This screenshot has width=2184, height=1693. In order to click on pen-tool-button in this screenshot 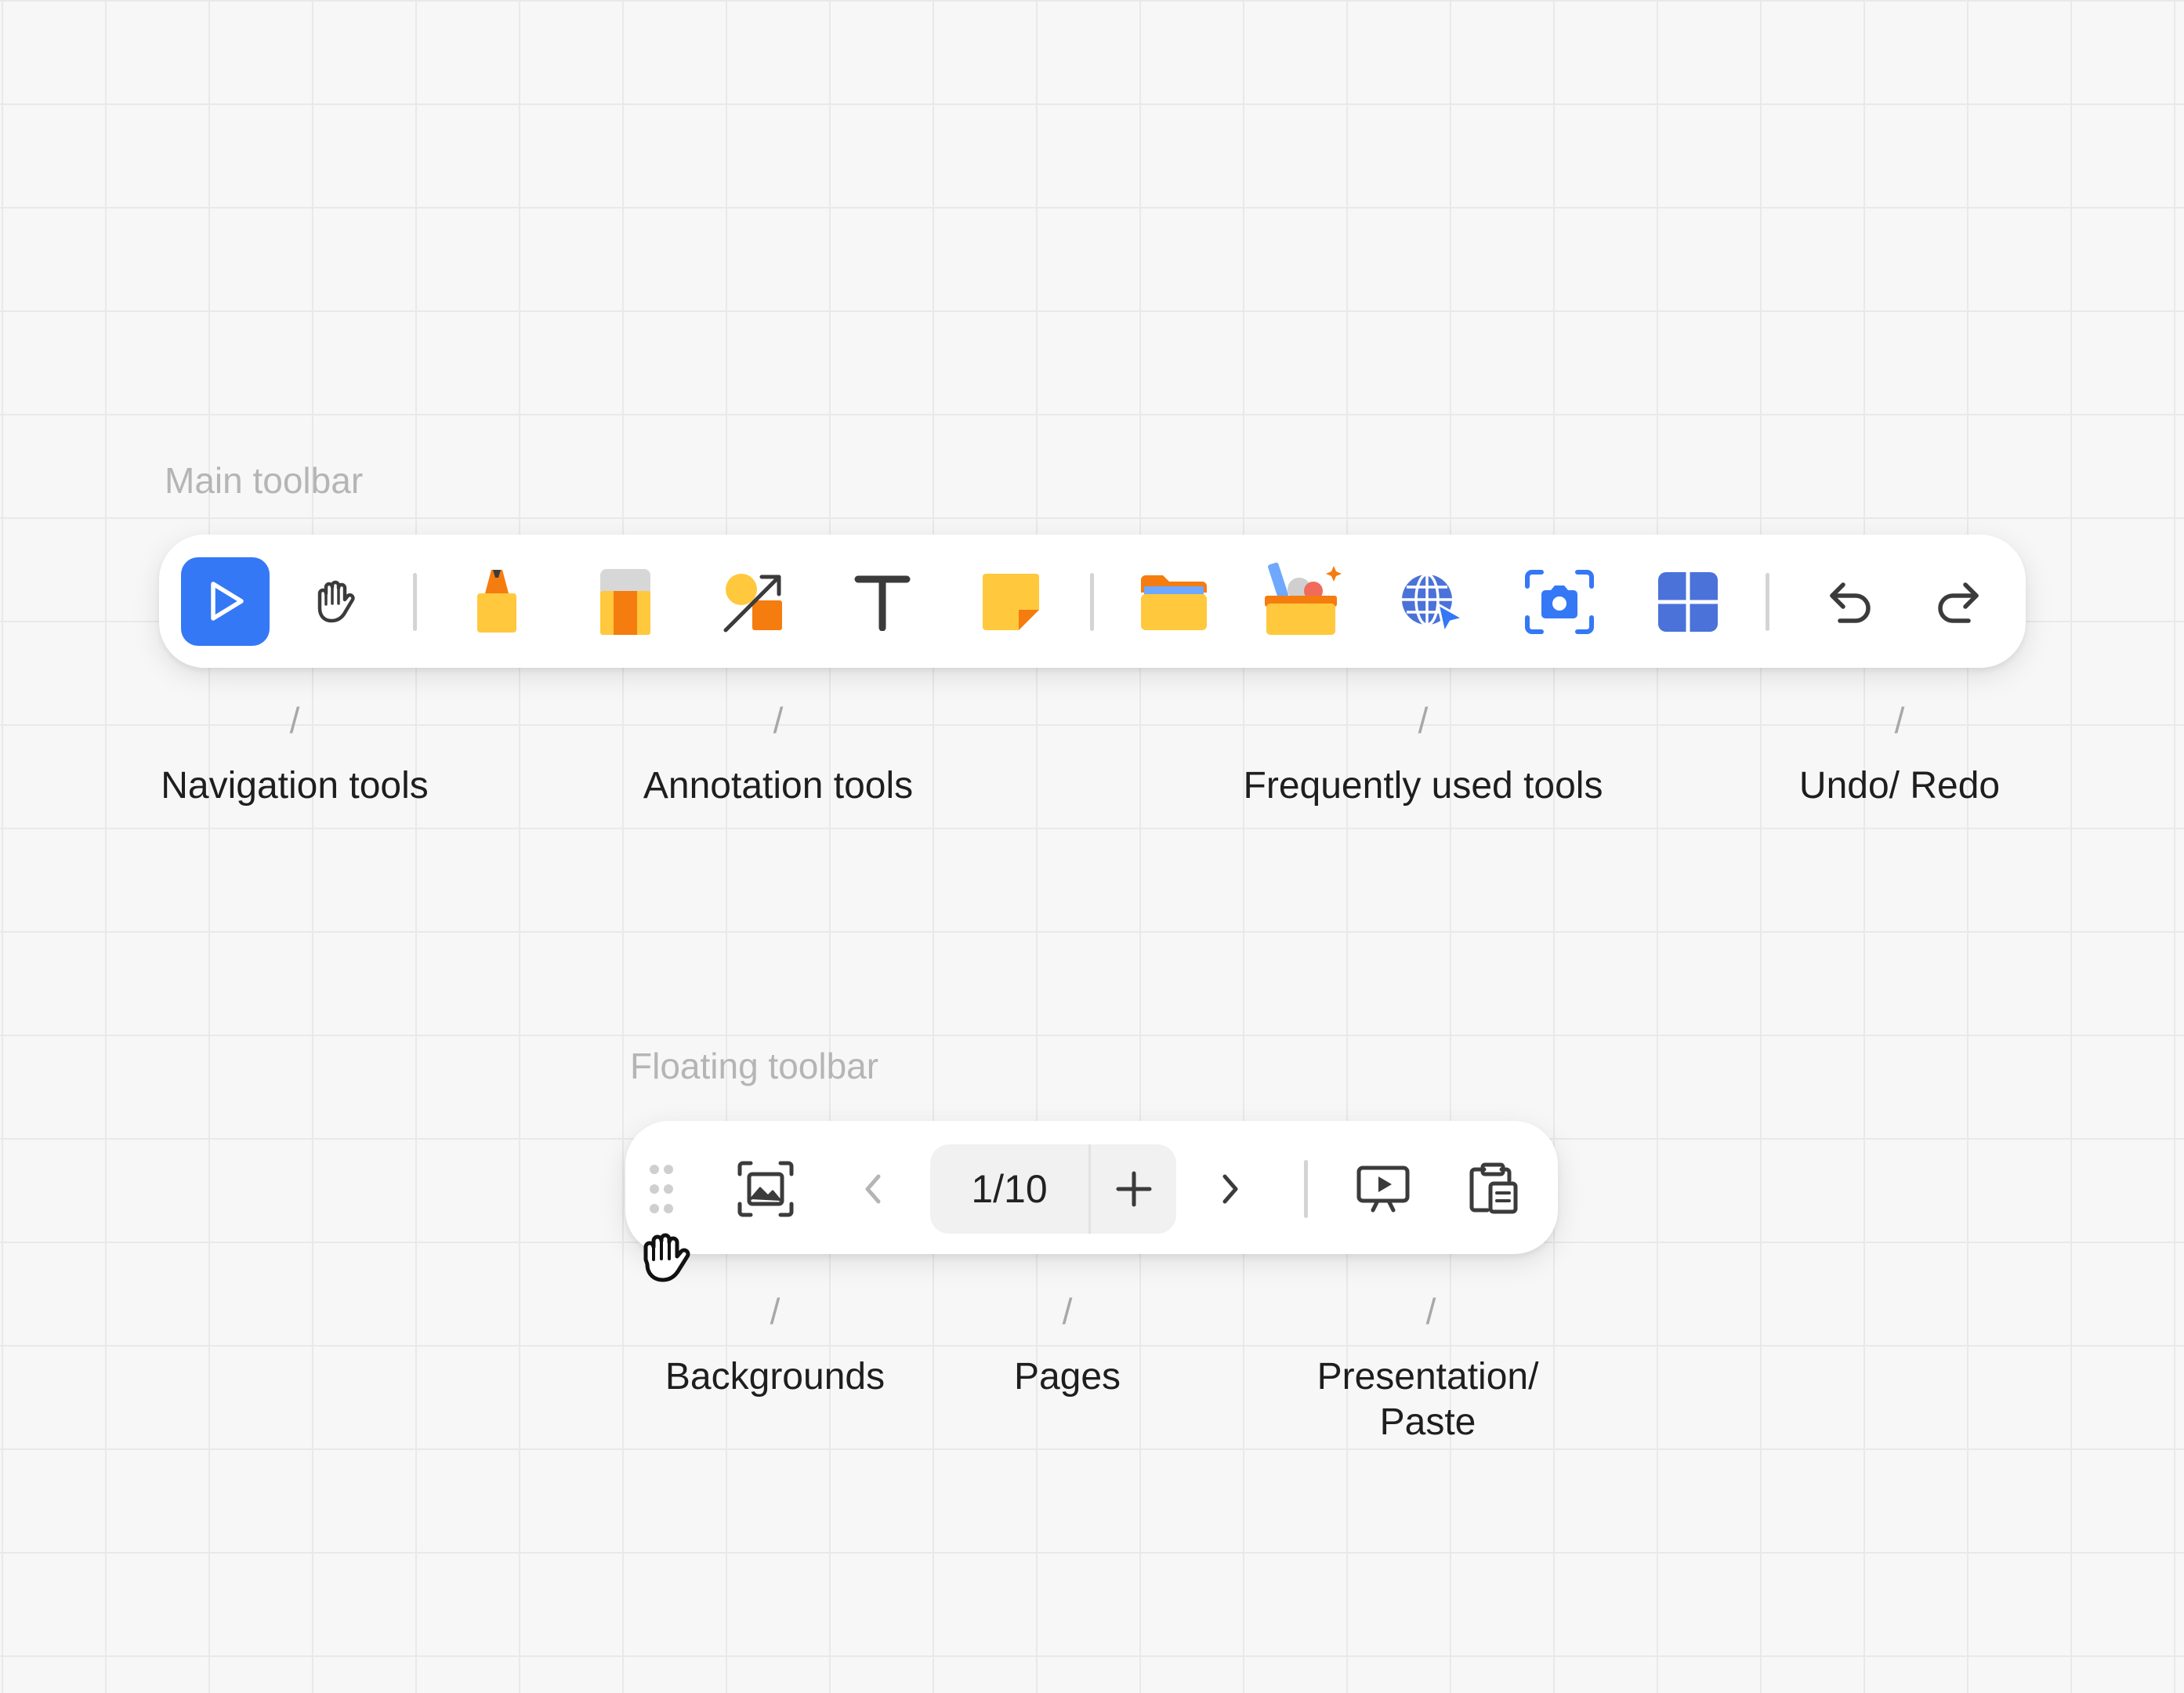, I will do `click(496, 601)`.